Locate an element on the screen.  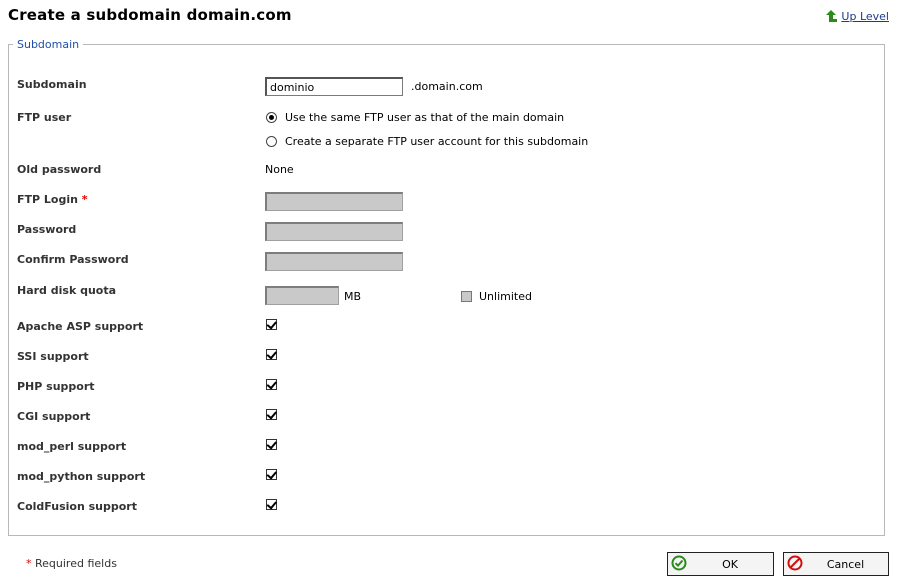
asp-support-checkbox is located at coordinates (271, 324).